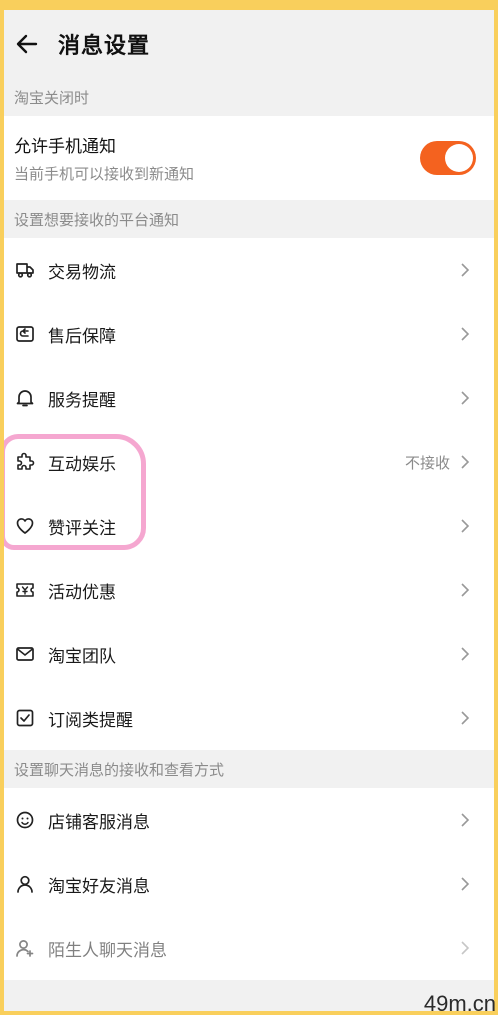 Image resolution: width=498 pixels, height=1015 pixels. I want to click on list-item-trade-logistics: 交易物流, so click(249, 270).